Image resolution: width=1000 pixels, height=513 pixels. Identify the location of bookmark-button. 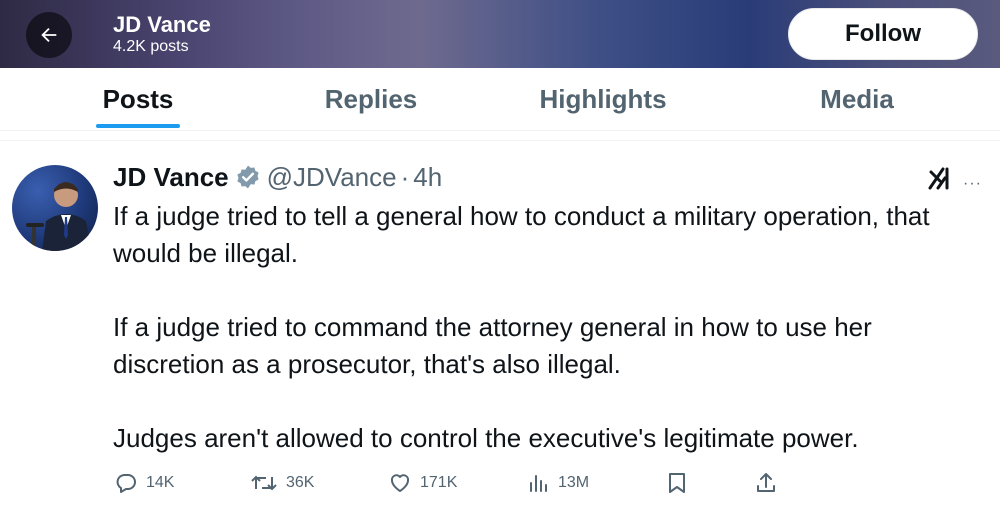
(677, 483).